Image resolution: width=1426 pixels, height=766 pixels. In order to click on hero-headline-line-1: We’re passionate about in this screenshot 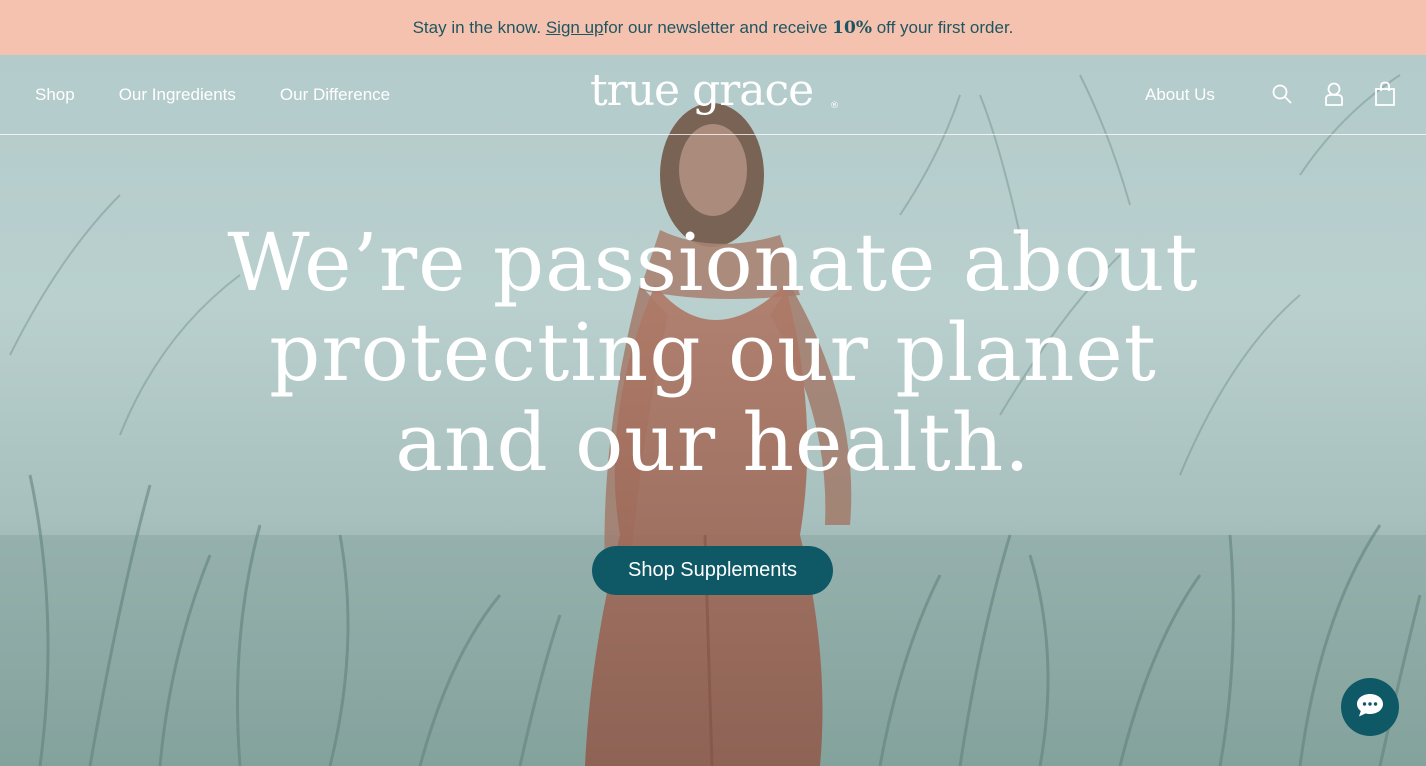, I will do `click(713, 262)`.